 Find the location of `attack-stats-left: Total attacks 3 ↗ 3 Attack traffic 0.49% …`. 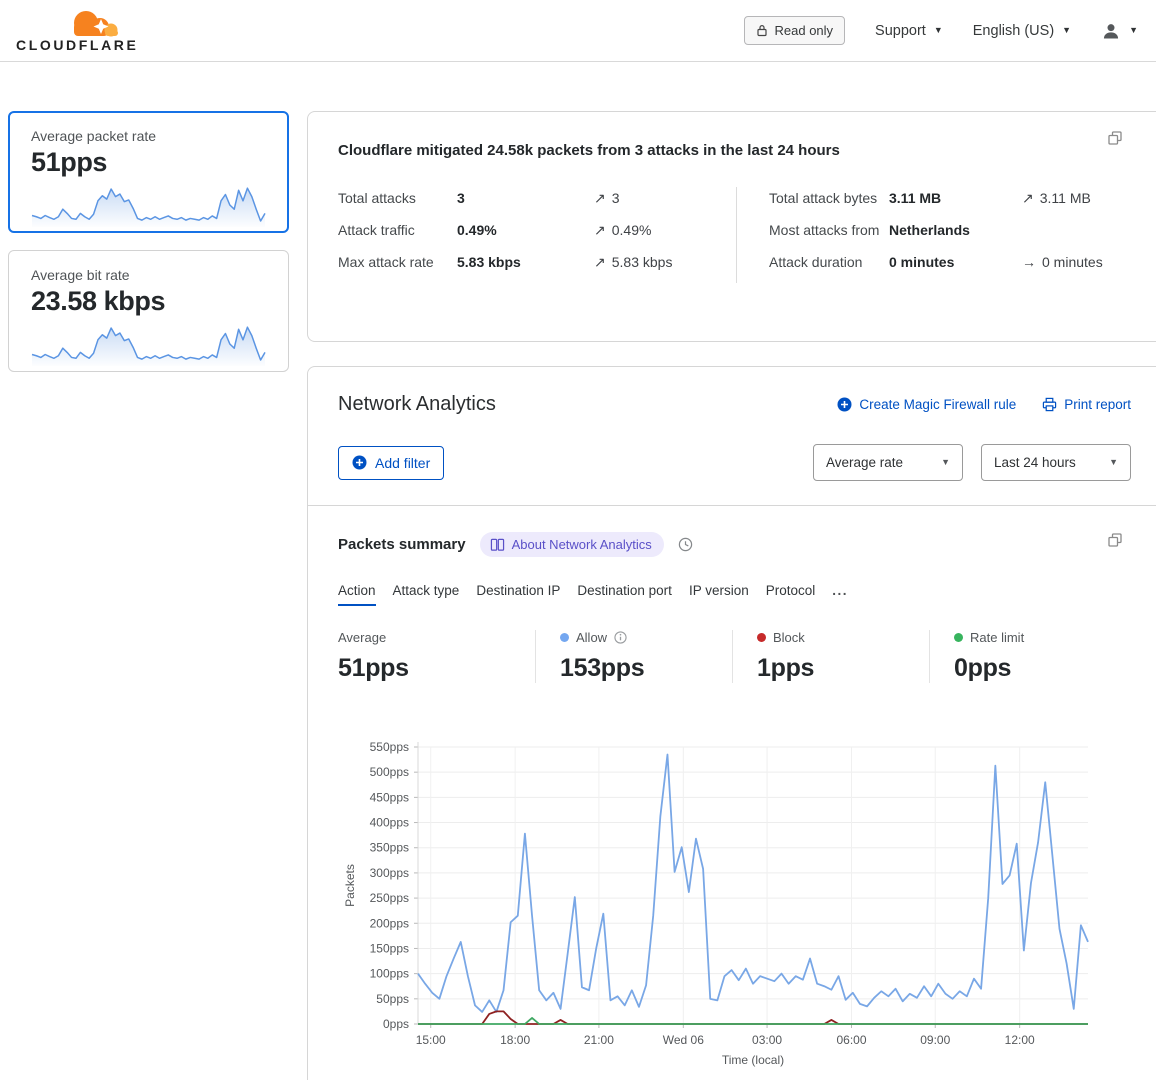

attack-stats-left: Total attacks 3 ↗ 3 Attack traffic 0.49% … is located at coordinates (537, 235).